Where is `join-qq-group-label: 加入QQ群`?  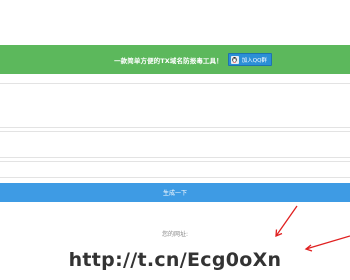
join-qq-group-label: 加入QQ群 is located at coordinates (254, 60).